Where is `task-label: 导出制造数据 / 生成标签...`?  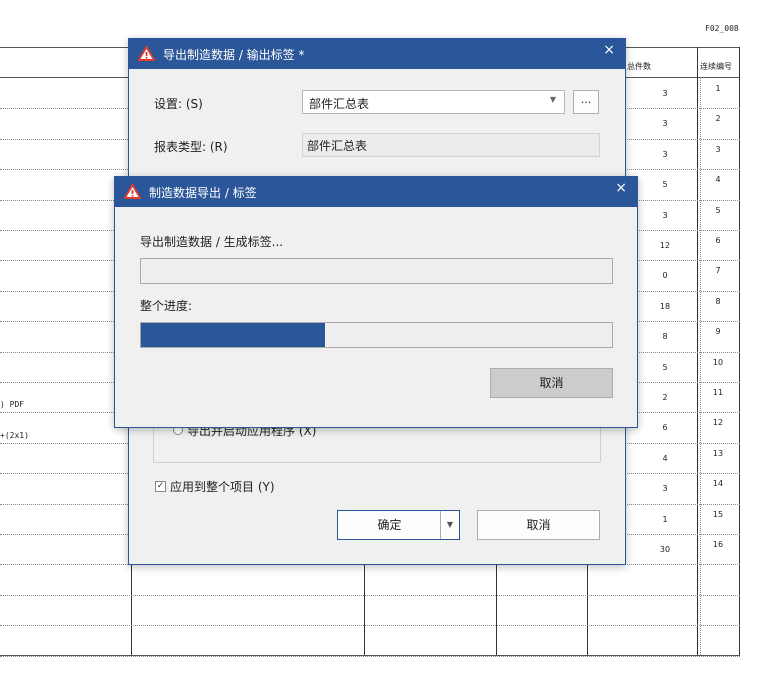
task-label: 导出制造数据 / 生成标签... is located at coordinates (212, 242).